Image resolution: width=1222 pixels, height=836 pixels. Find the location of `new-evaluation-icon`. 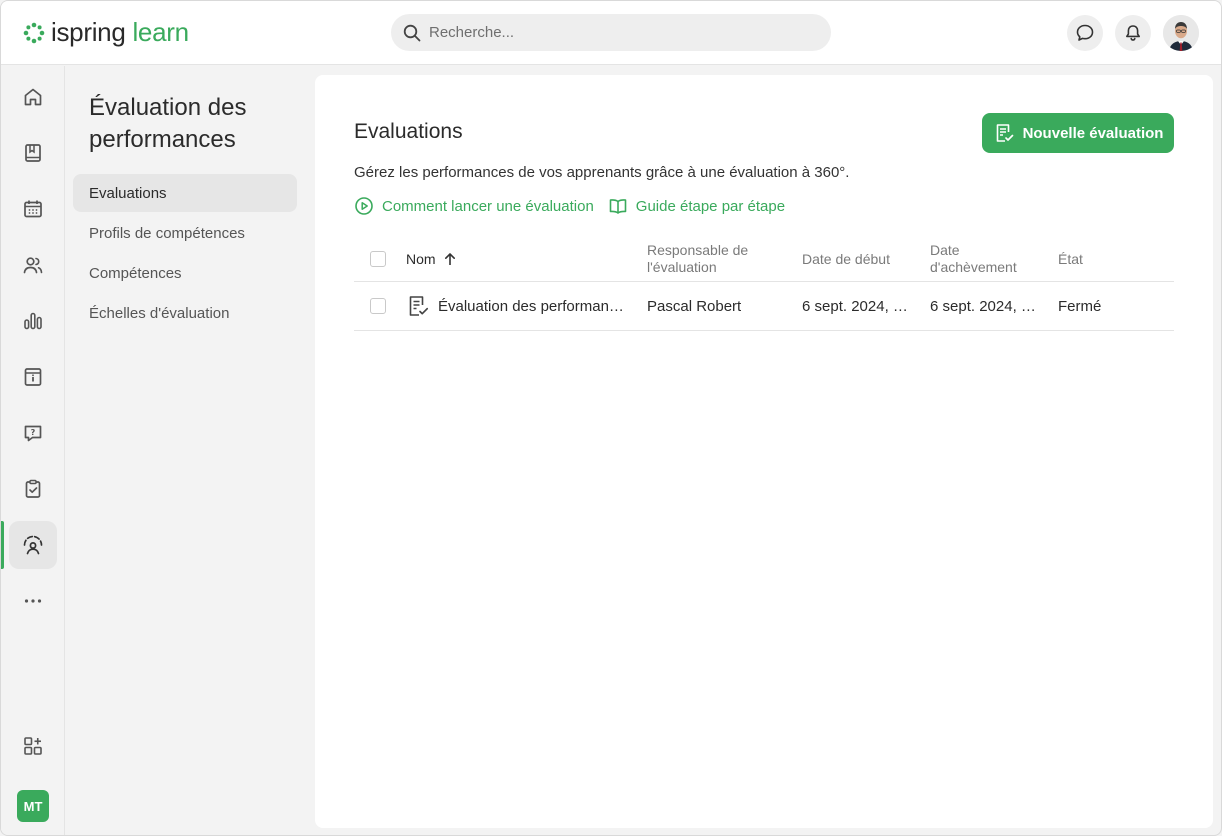

new-evaluation-icon is located at coordinates (1004, 133).